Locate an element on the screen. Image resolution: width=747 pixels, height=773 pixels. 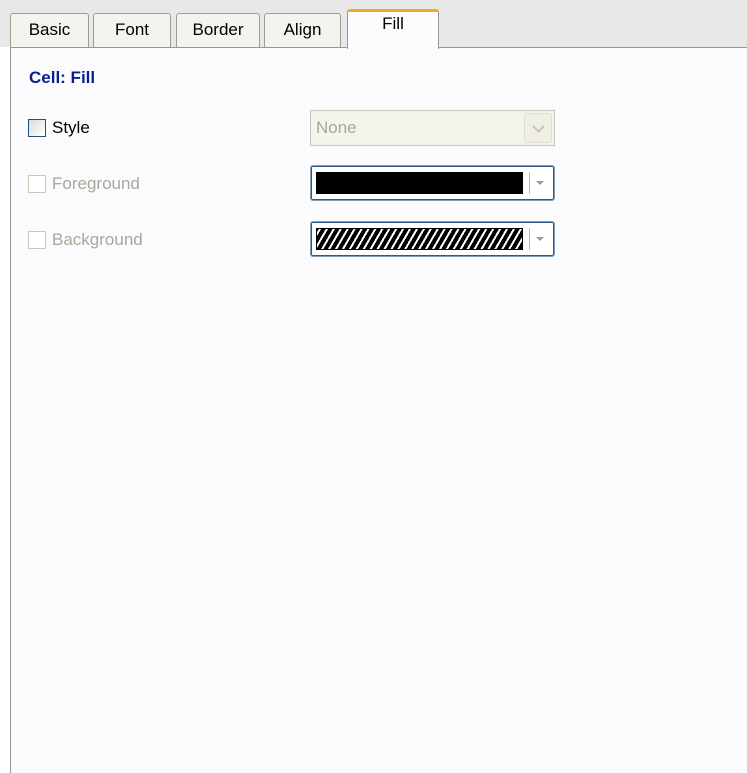
style-dropdown: None is located at coordinates (432, 128).